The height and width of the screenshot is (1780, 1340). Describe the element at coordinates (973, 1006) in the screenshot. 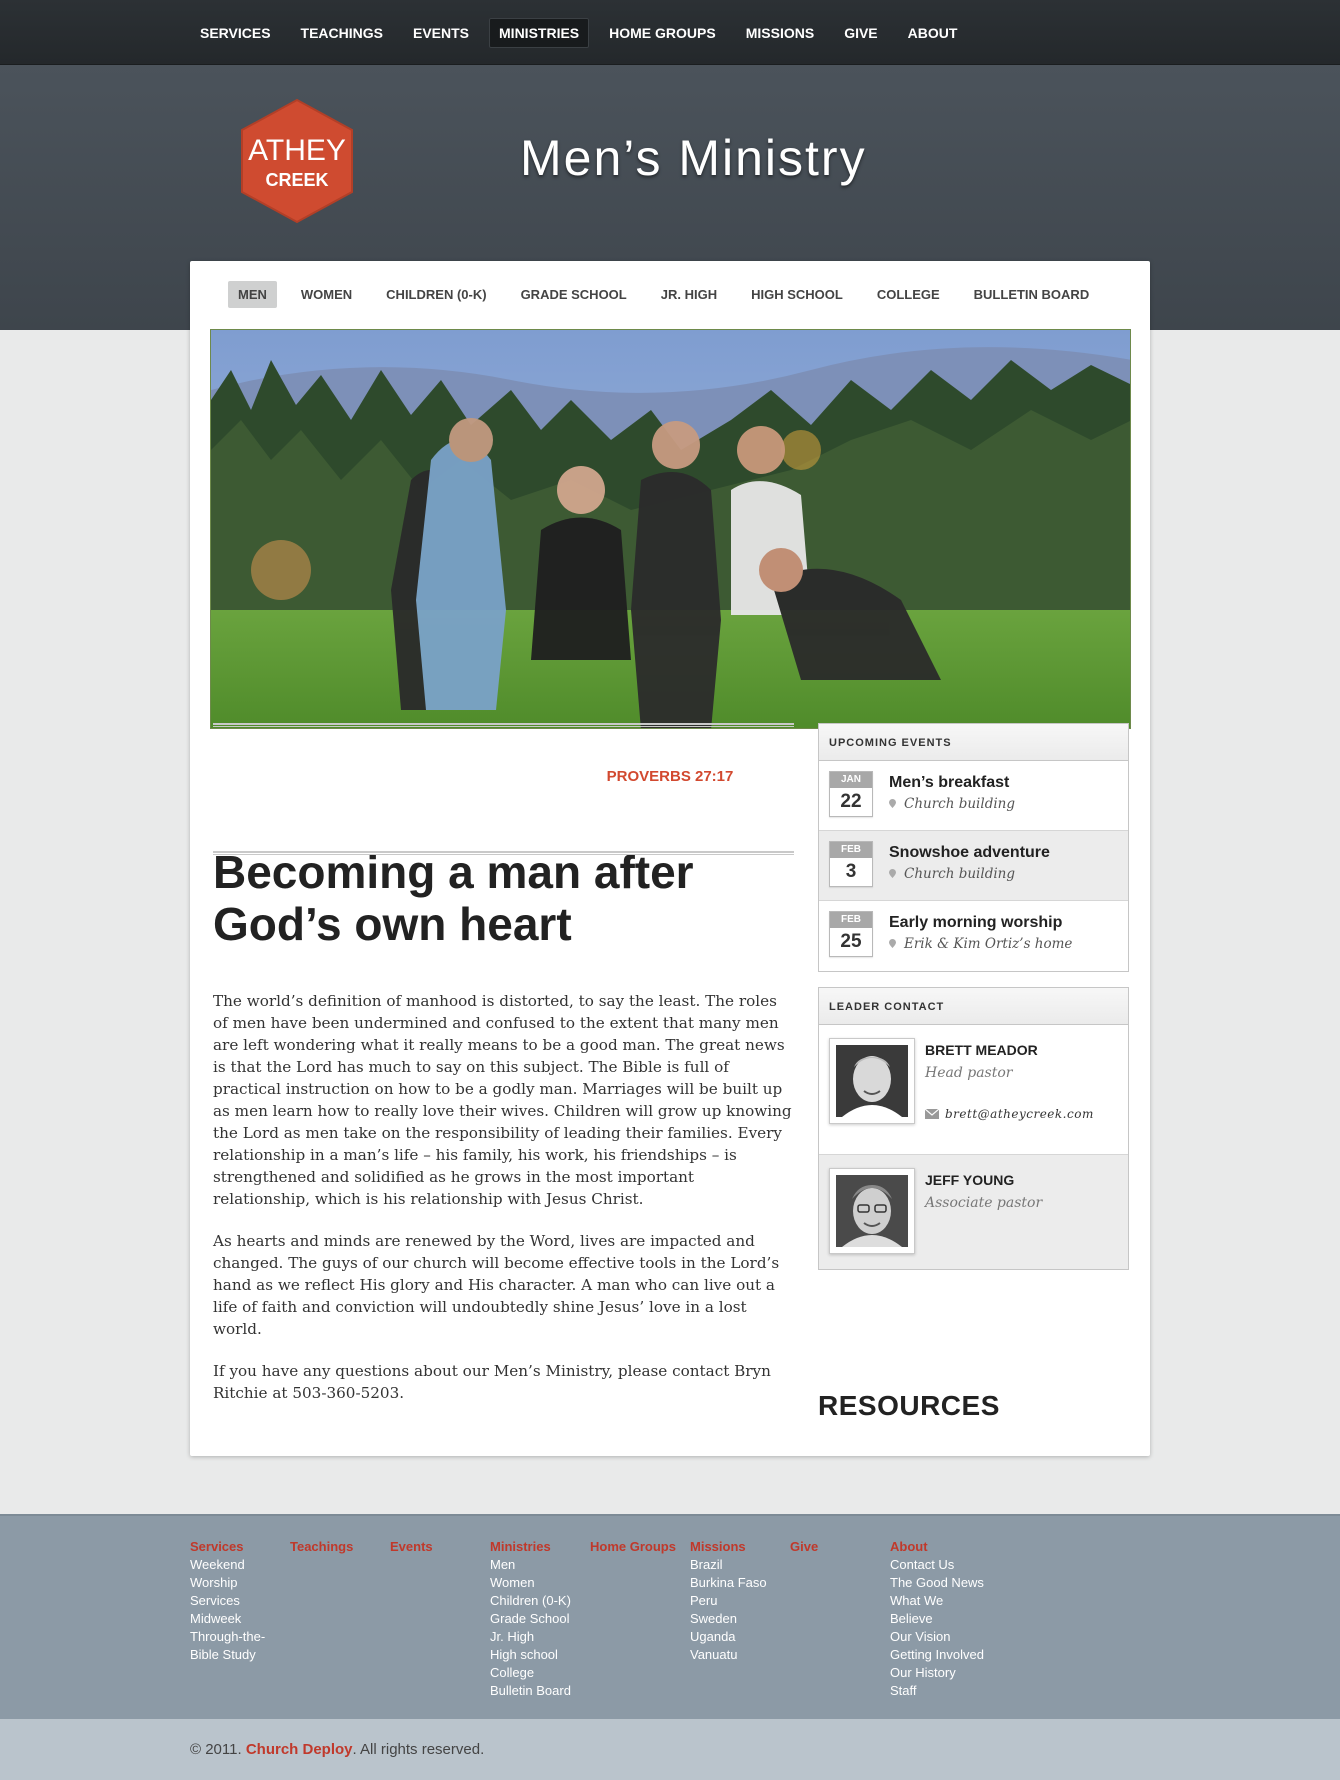

I see `leader-contact-heading: LEADER CONTACT` at that location.